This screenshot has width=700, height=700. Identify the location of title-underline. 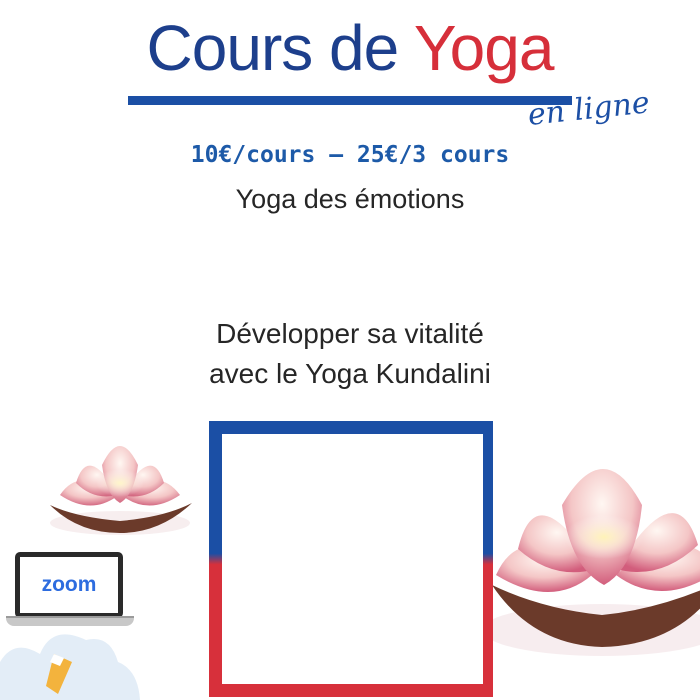
(350, 100).